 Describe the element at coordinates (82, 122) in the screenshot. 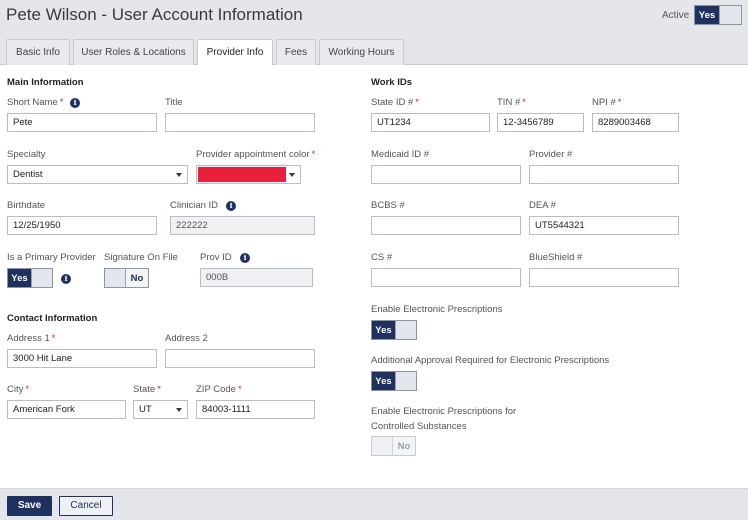

I see `short-name-input: Pete` at that location.